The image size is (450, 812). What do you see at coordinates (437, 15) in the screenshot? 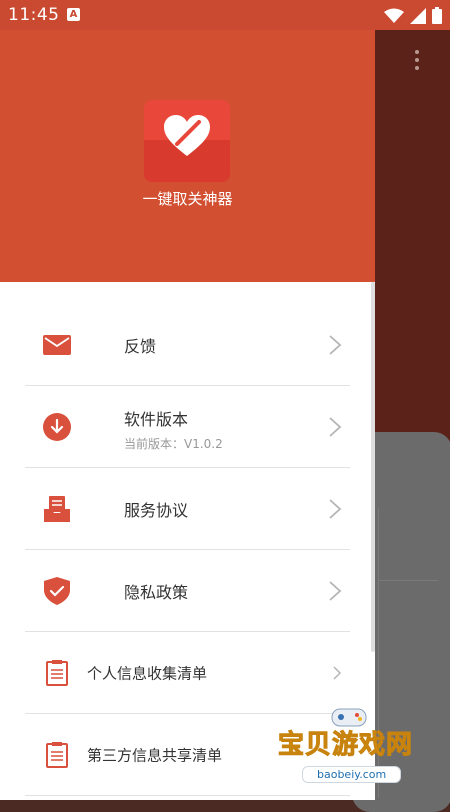
I see `battery-icon` at bounding box center [437, 15].